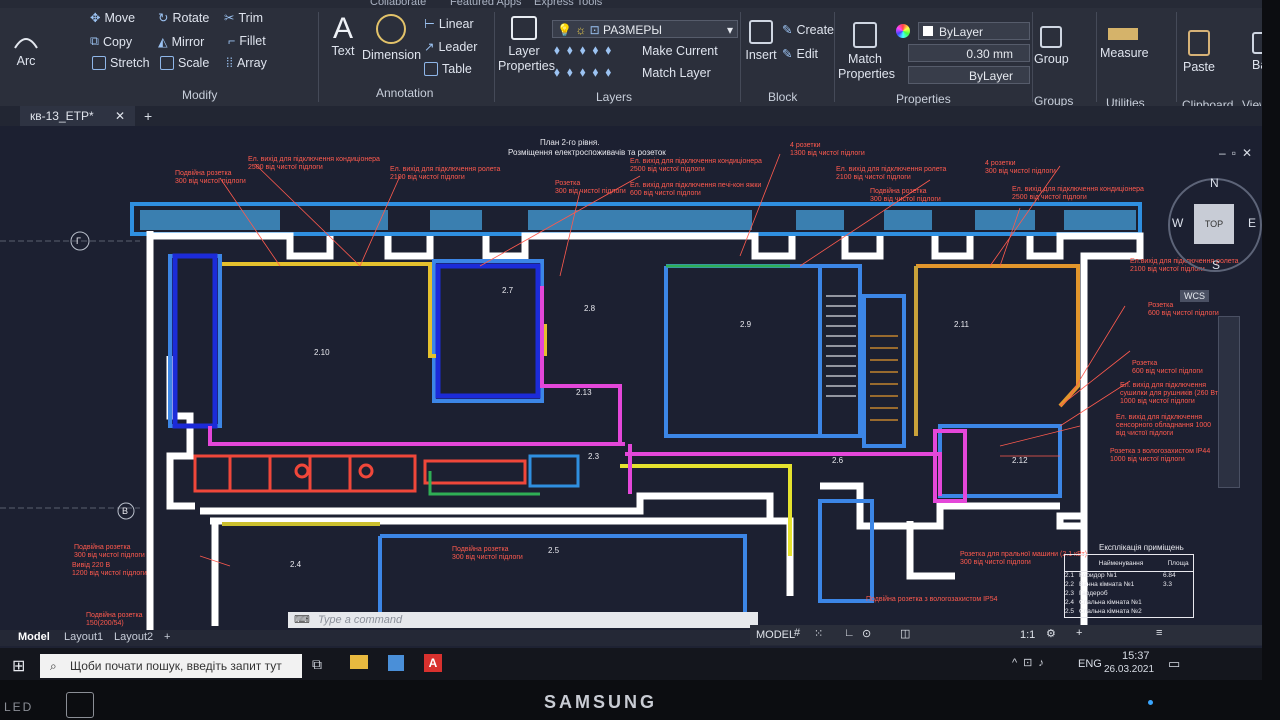 The width and height of the screenshot is (1280, 720). Describe the element at coordinates (317, 664) in the screenshot. I see `task-view-icon: ⧉` at that location.